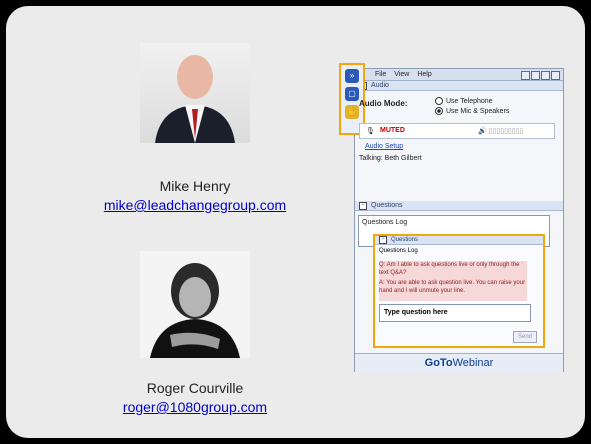 Image resolution: width=591 pixels, height=444 pixels. What do you see at coordinates (195, 407) in the screenshot?
I see `presenter-email-link: roger@1080group.com` at bounding box center [195, 407].